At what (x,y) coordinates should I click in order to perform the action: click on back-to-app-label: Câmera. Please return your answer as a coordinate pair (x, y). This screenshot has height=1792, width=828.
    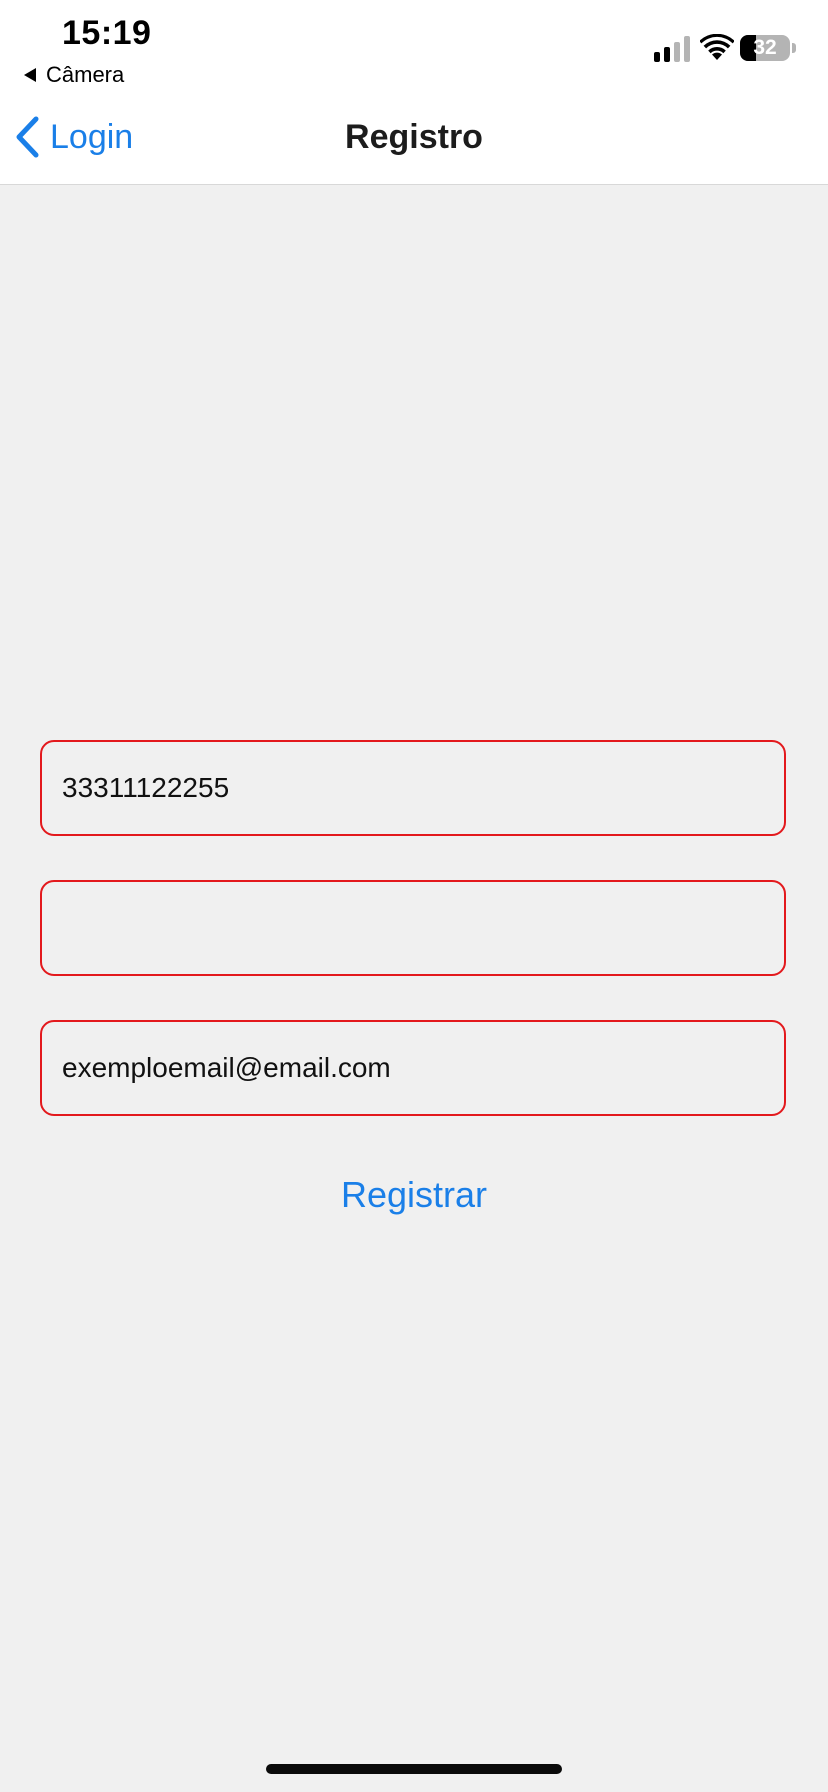
    Looking at the image, I should click on (85, 74).